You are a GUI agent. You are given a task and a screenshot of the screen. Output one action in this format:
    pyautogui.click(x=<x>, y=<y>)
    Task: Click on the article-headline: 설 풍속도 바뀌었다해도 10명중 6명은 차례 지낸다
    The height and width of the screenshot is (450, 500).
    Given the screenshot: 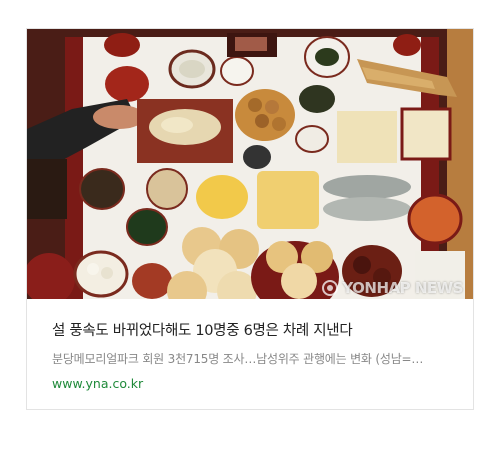 What is the action you would take?
    pyautogui.click(x=252, y=329)
    